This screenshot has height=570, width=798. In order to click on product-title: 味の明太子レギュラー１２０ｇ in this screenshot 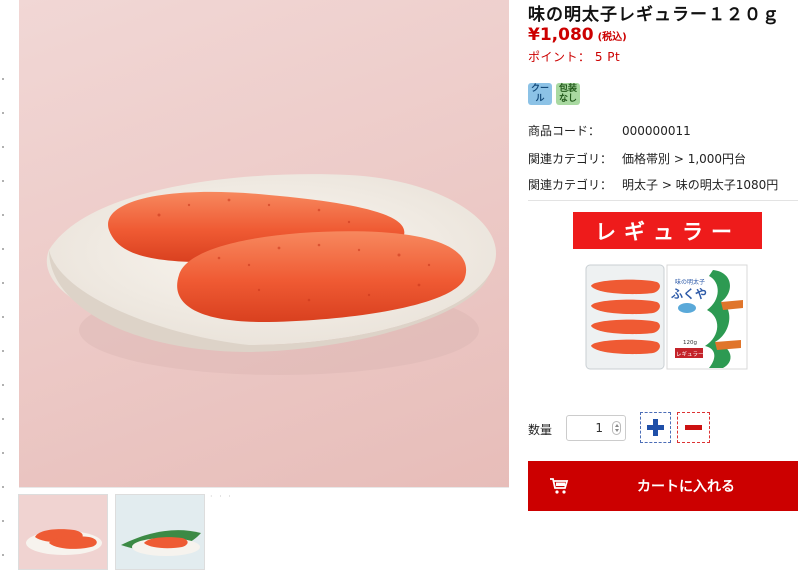, I will do `click(654, 15)`.